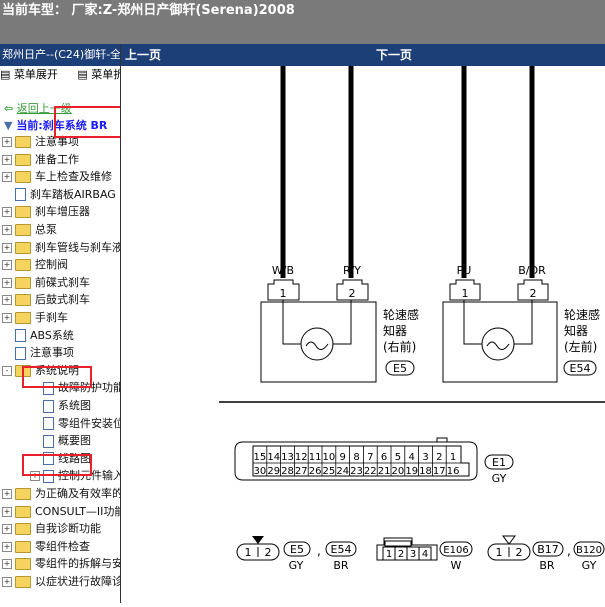 This screenshot has height=607, width=605. Describe the element at coordinates (273, 457) in the screenshot. I see `connector-pin: 14` at that location.